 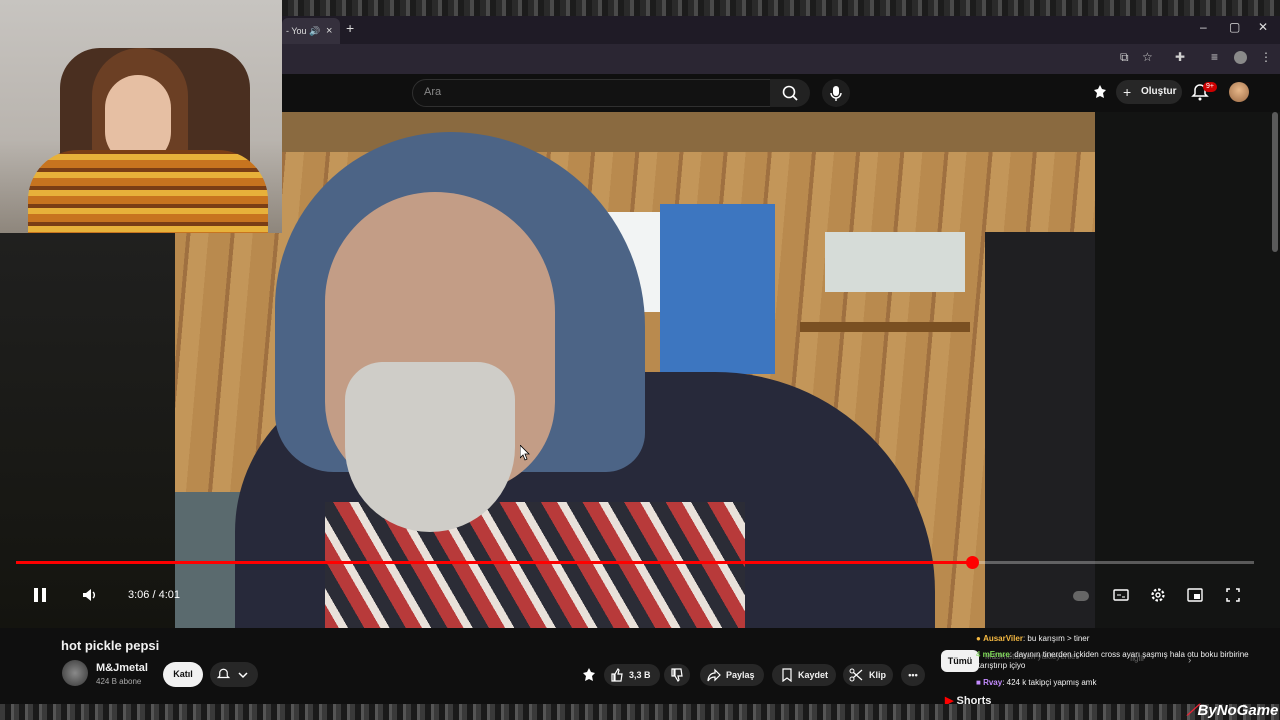 What do you see at coordinates (430, 447) in the screenshot?
I see `video-person-beard` at bounding box center [430, 447].